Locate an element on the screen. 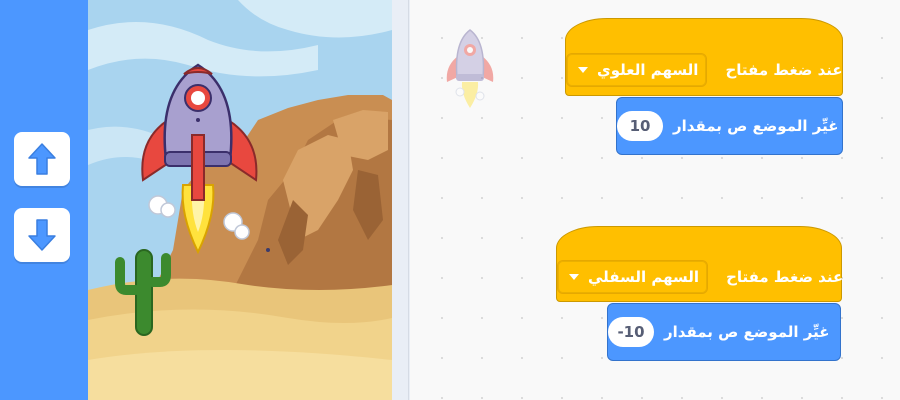 The width and height of the screenshot is (900, 400). key-dropdown-down: السهم السفلي is located at coordinates (633, 277).